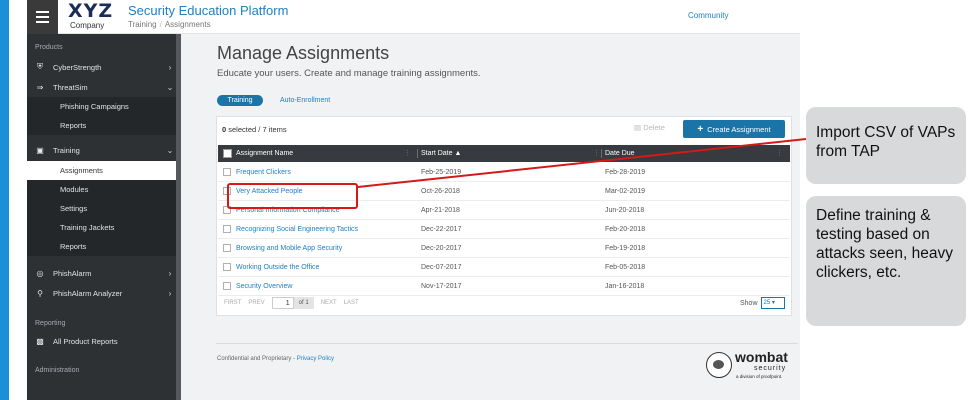 Image resolution: width=974 pixels, height=400 pixels. I want to click on sidebar-subitem-training-jackets: Training Jackets, so click(102, 227).